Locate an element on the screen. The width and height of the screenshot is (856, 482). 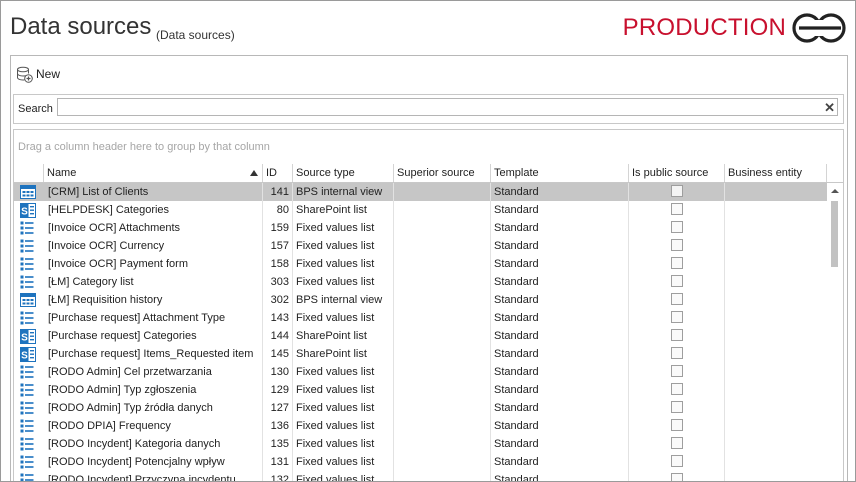
bps-view-icon is located at coordinates (28, 300).